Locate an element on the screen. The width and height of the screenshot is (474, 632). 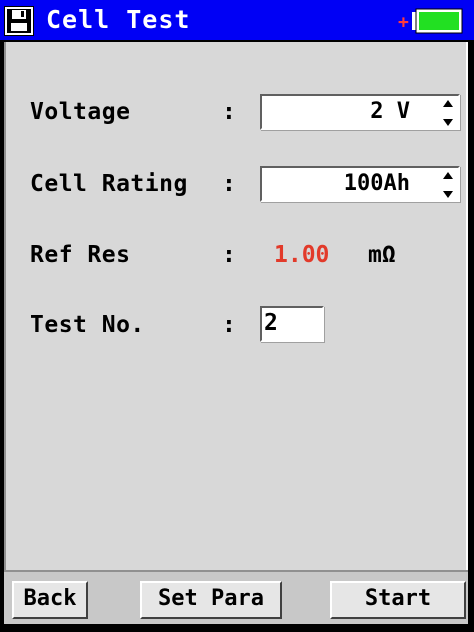
cell-rating-spinbox: 100Ah is located at coordinates (360, 184).